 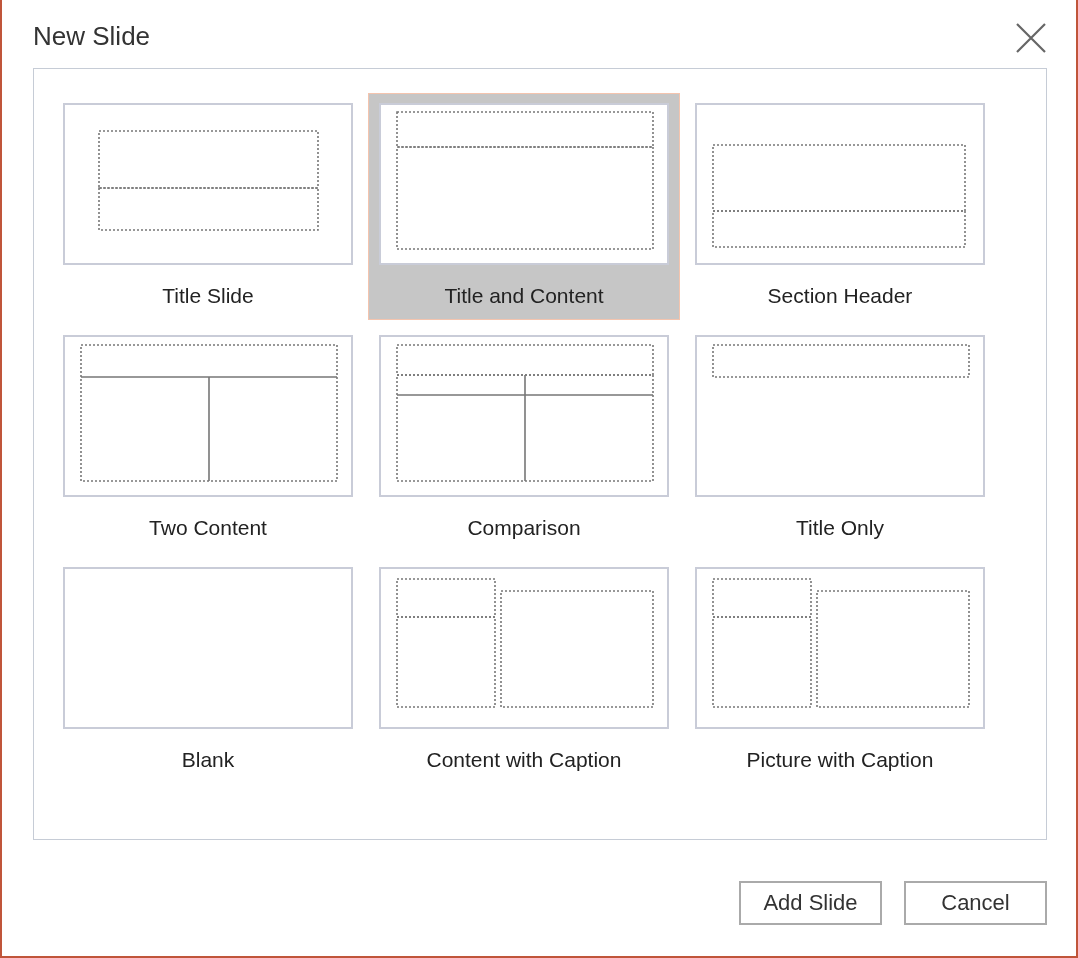 I want to click on layout-option: Title and Content, so click(x=524, y=206).